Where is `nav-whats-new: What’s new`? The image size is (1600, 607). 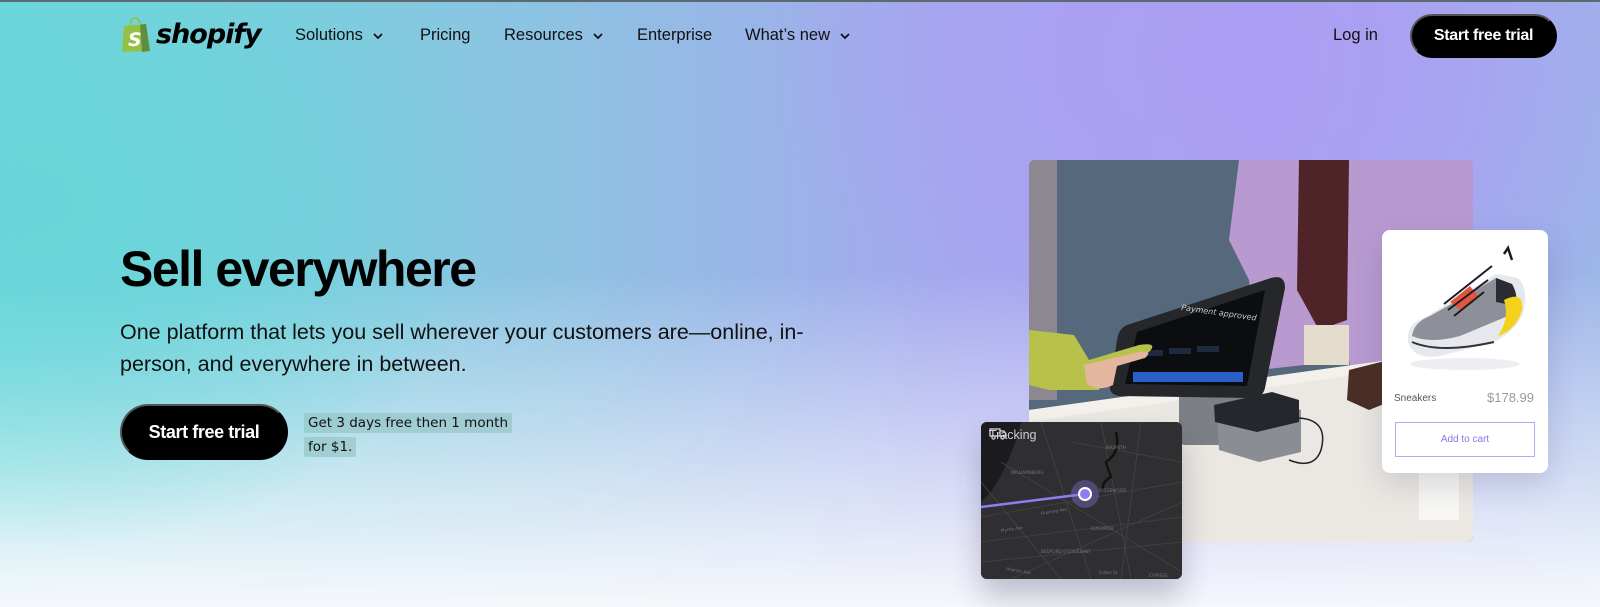
nav-whats-new: What’s new is located at coordinates (798, 35).